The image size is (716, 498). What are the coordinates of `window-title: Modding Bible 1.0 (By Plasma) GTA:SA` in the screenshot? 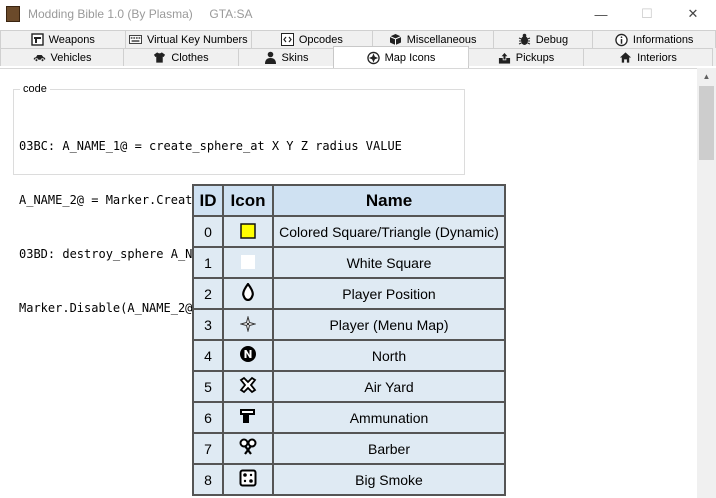 It's located at (140, 14).